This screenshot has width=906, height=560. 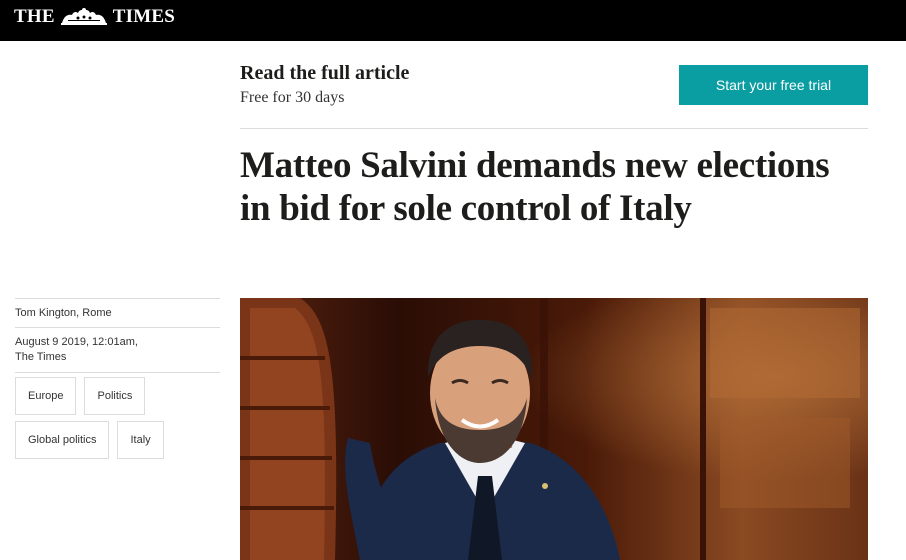 What do you see at coordinates (117, 350) in the screenshot?
I see `publish-dateline: August 9 2019, 12:01am, The Times` at bounding box center [117, 350].